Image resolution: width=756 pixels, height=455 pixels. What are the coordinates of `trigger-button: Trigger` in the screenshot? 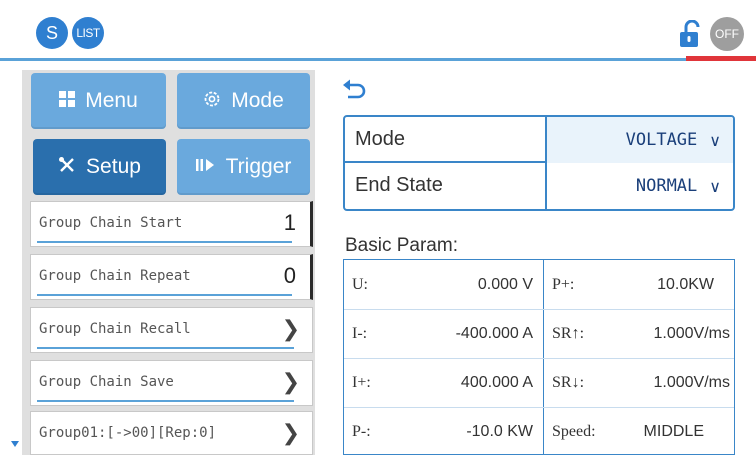 It's located at (243, 167).